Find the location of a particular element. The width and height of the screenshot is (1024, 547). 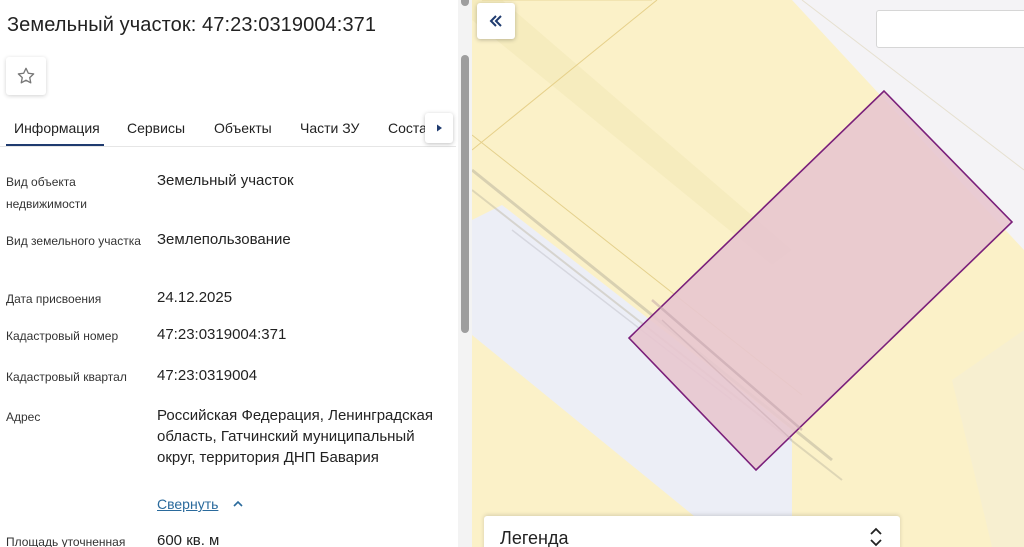

page-title: Земельный участок: 47:23:0319004:371 is located at coordinates (192, 25).